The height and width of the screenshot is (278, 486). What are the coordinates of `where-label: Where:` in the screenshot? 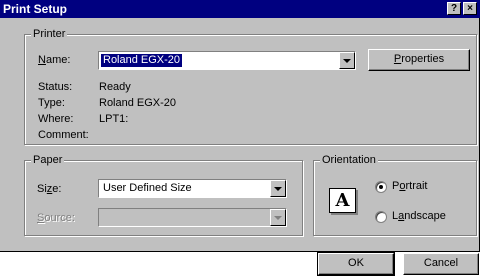 It's located at (56, 119).